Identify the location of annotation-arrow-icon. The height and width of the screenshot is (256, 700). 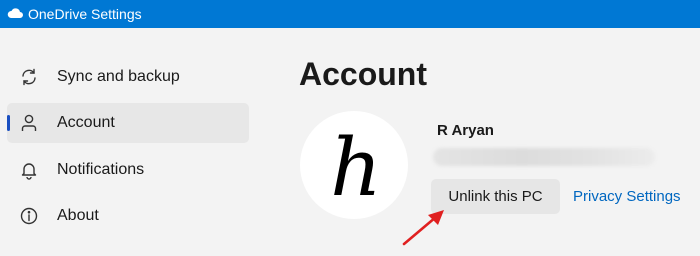
(423, 228).